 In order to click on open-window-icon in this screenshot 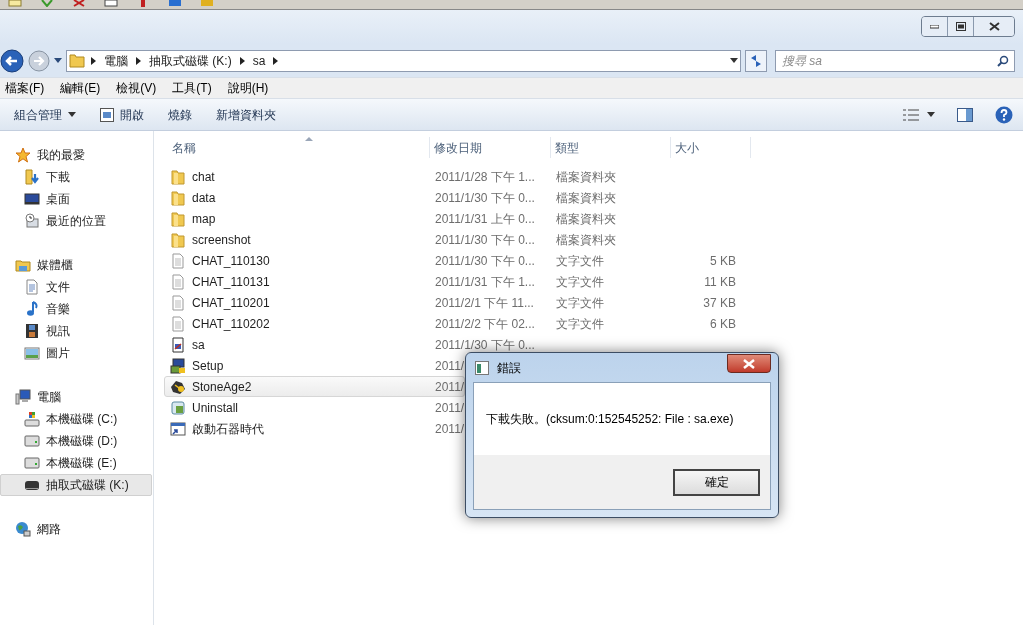, I will do `click(107, 114)`.